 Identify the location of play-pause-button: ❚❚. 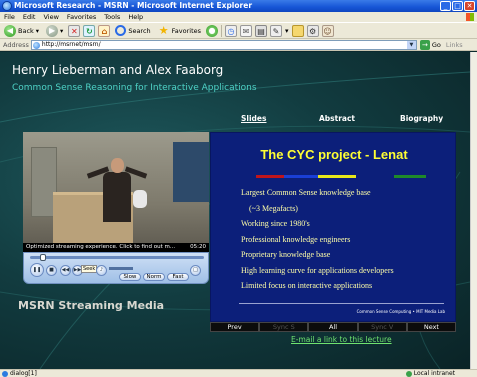
(37, 270).